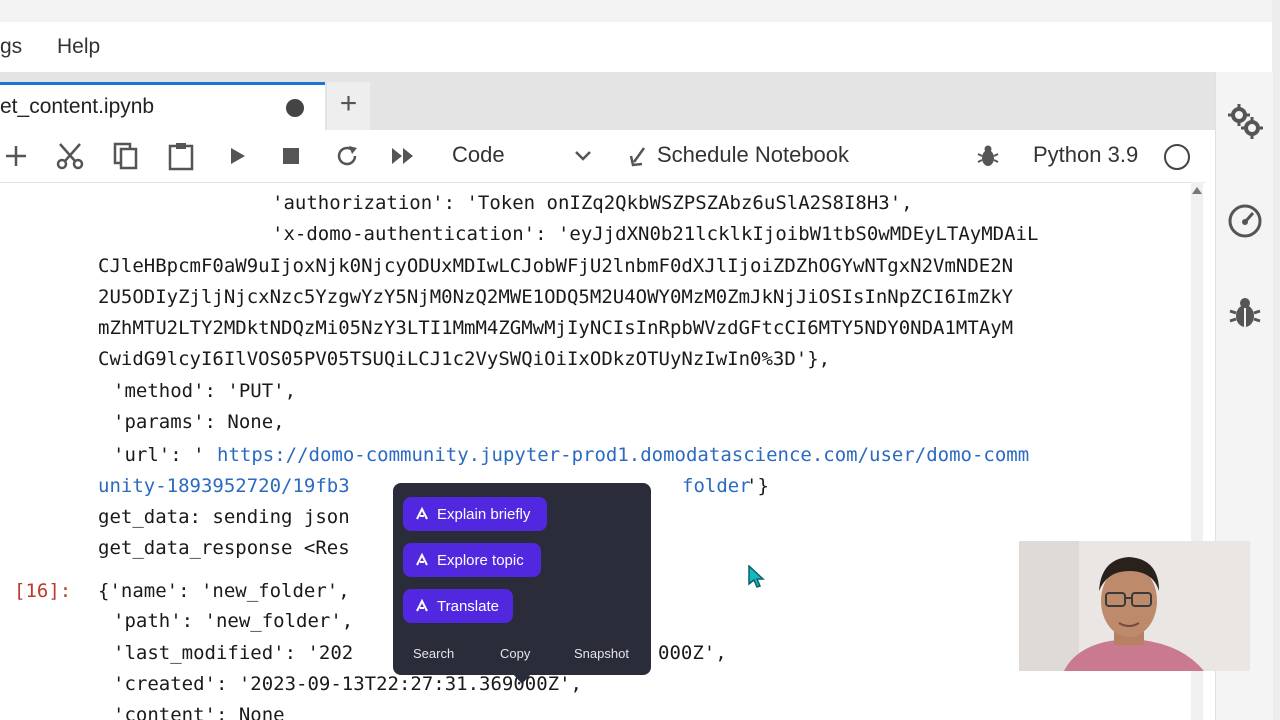 This screenshot has height=720, width=1280. Describe the element at coordinates (224, 591) in the screenshot. I see `output-line: {'name': 'new_folder',` at that location.